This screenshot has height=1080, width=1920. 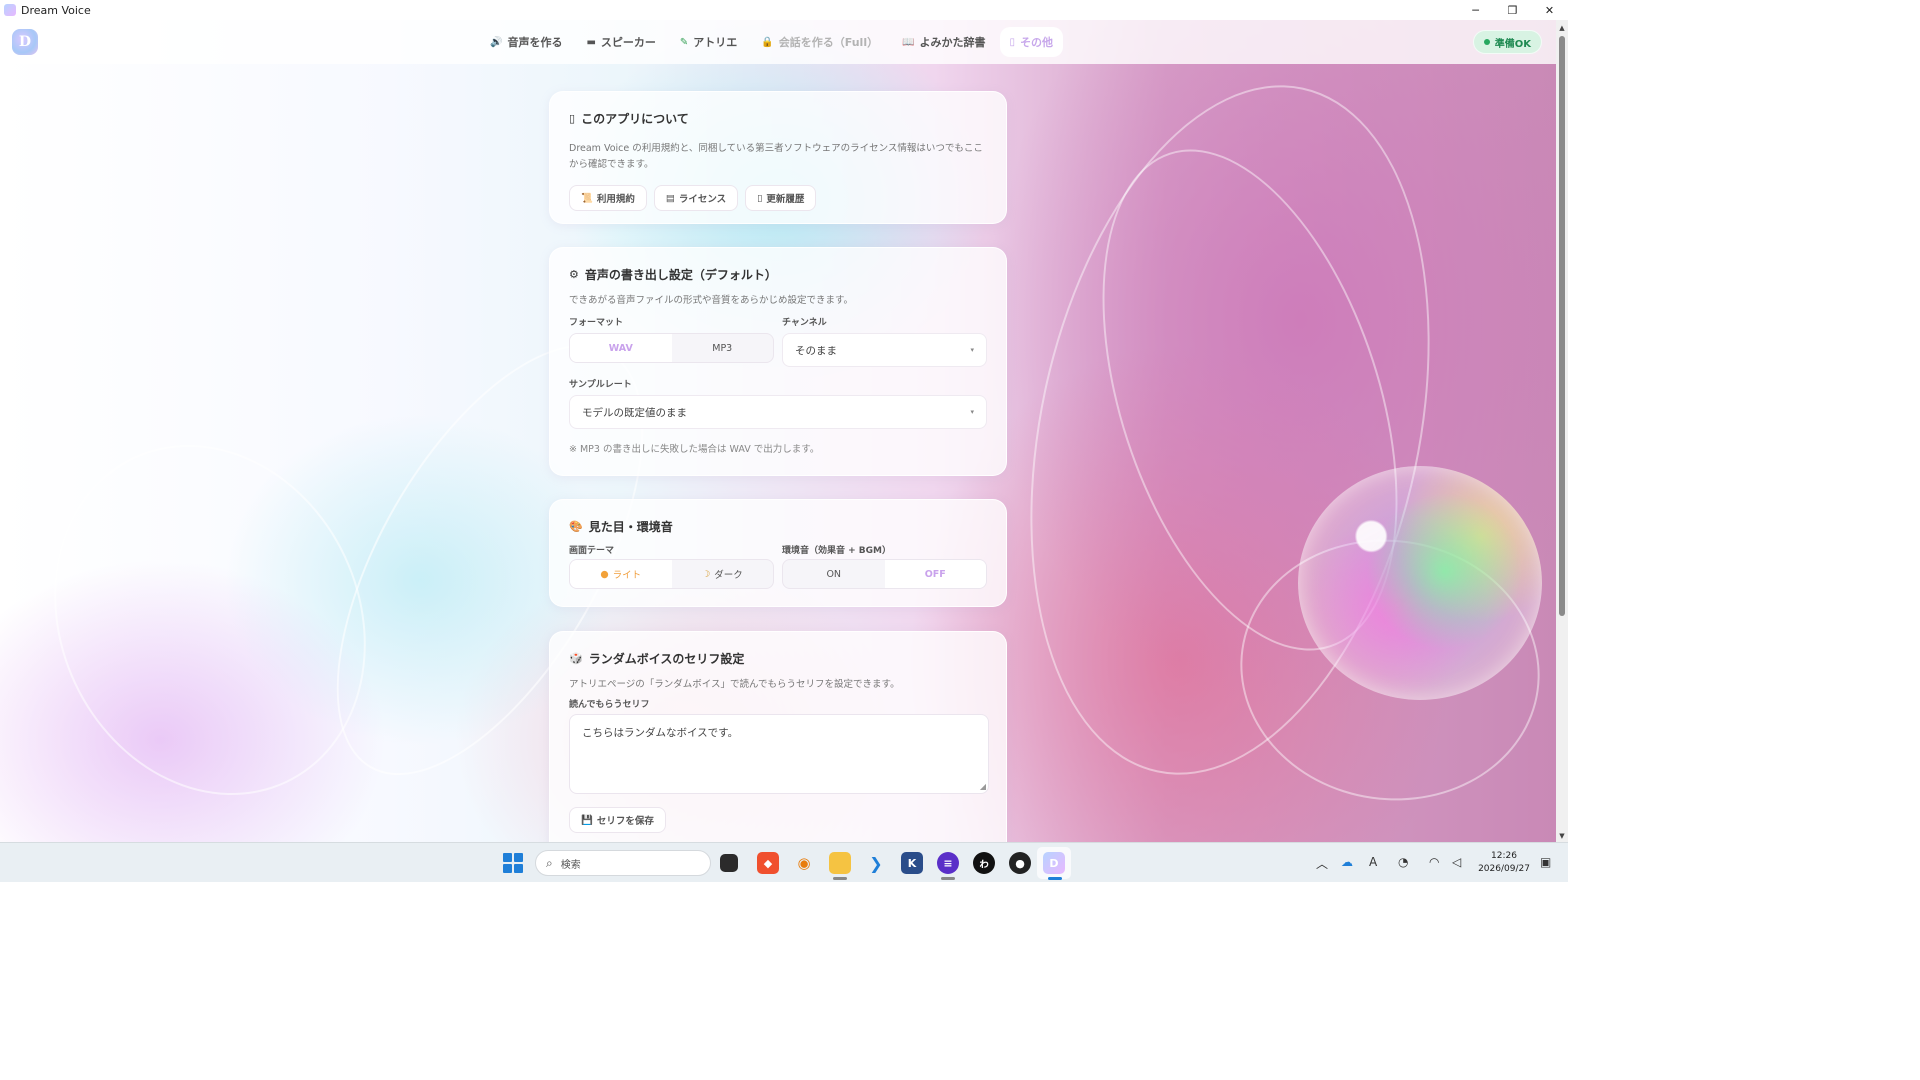 What do you see at coordinates (587, 820) in the screenshot?
I see `floppy-disk-icon: 💾` at bounding box center [587, 820].